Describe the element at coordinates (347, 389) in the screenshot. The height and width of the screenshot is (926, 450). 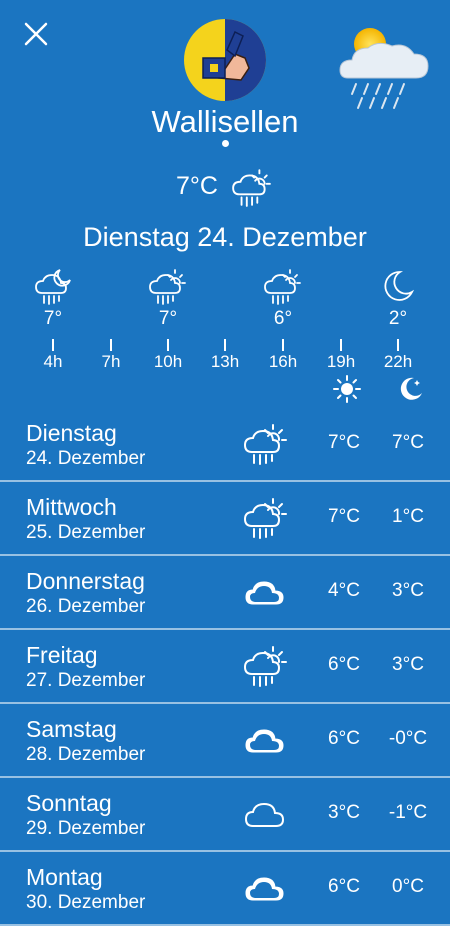
I see `sun-icon` at that location.